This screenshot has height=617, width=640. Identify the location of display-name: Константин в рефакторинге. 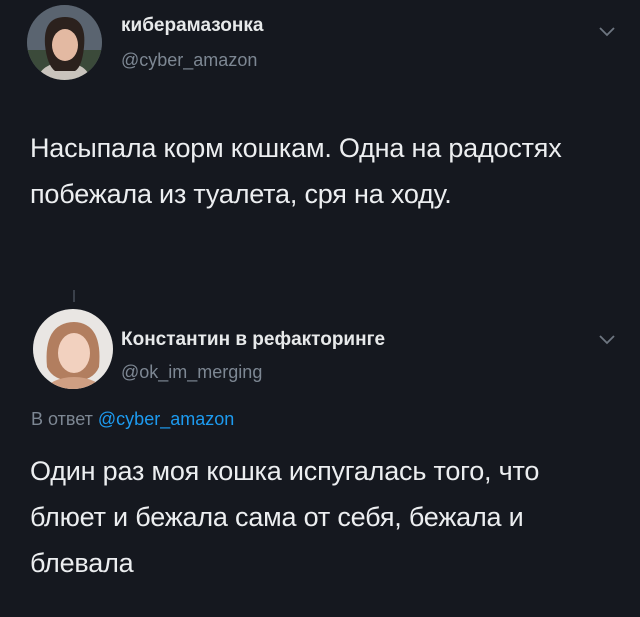
(253, 340).